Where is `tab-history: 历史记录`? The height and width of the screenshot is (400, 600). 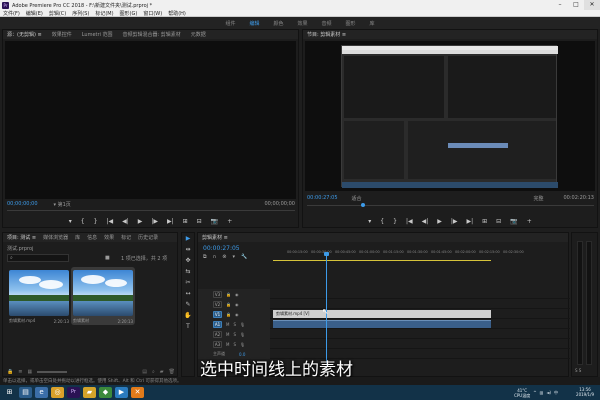 tab-history: 历史记录 is located at coordinates (148, 237).